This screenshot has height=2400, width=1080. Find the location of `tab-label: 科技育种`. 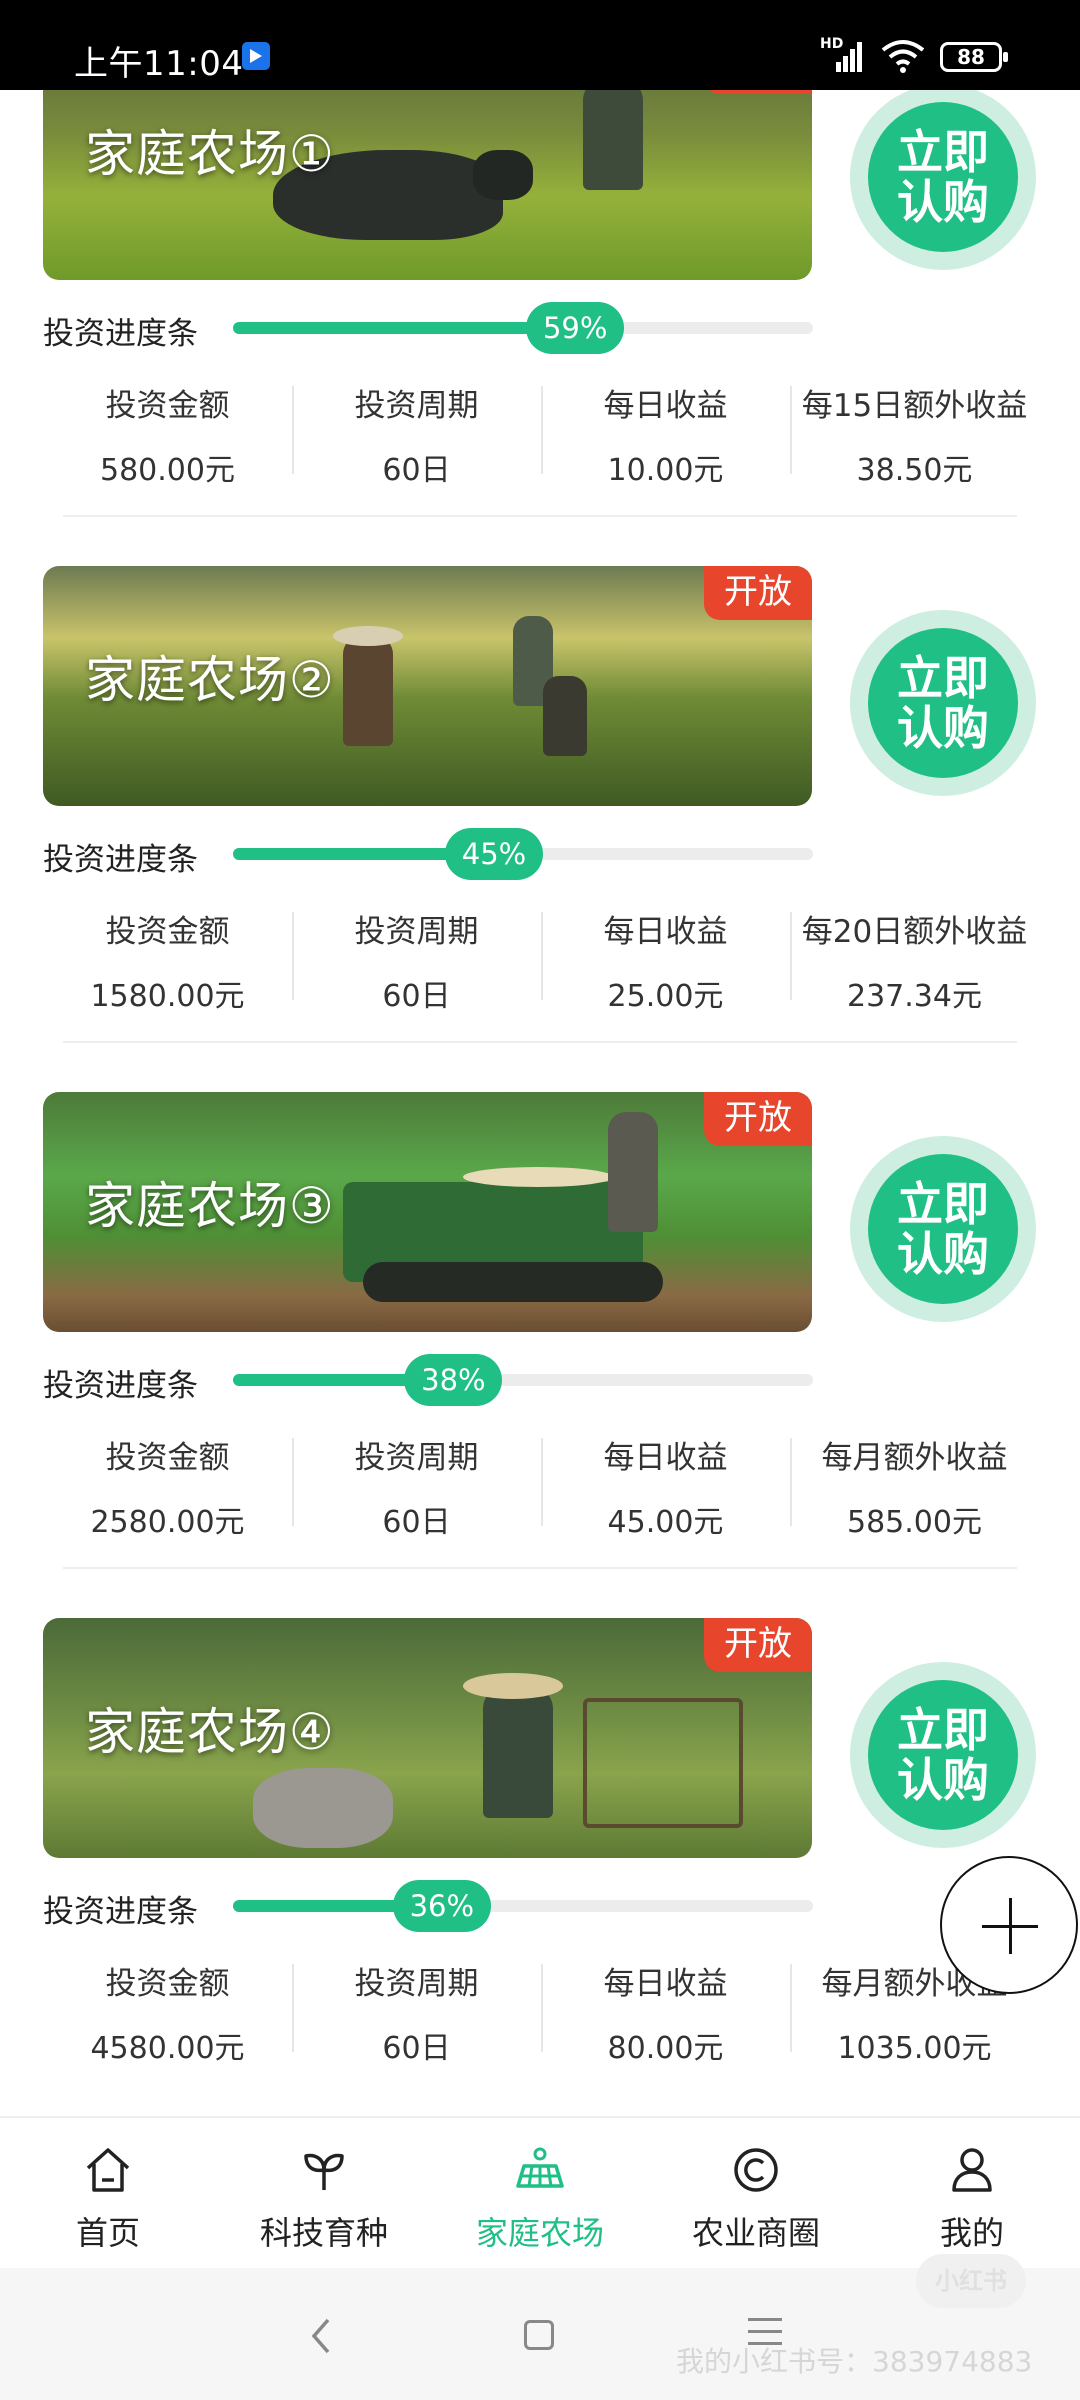

tab-label: 科技育种 is located at coordinates (323, 2233).